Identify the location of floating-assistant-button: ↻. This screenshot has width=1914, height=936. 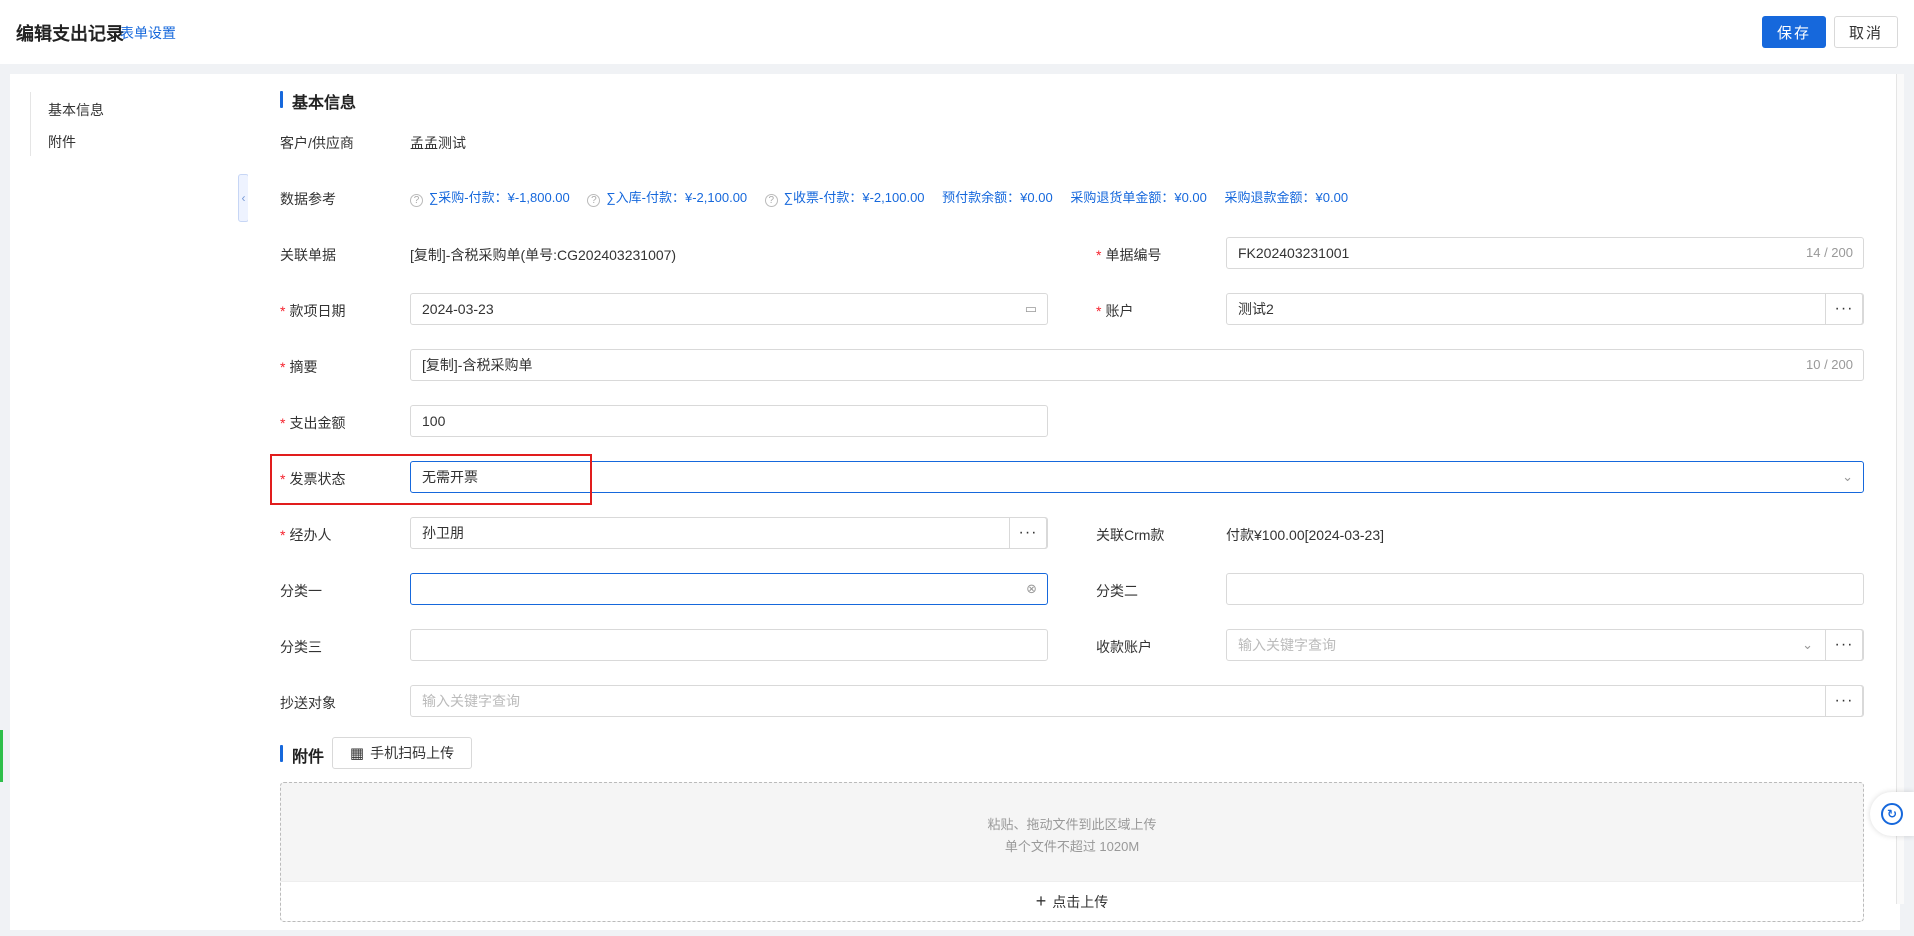
(1892, 814).